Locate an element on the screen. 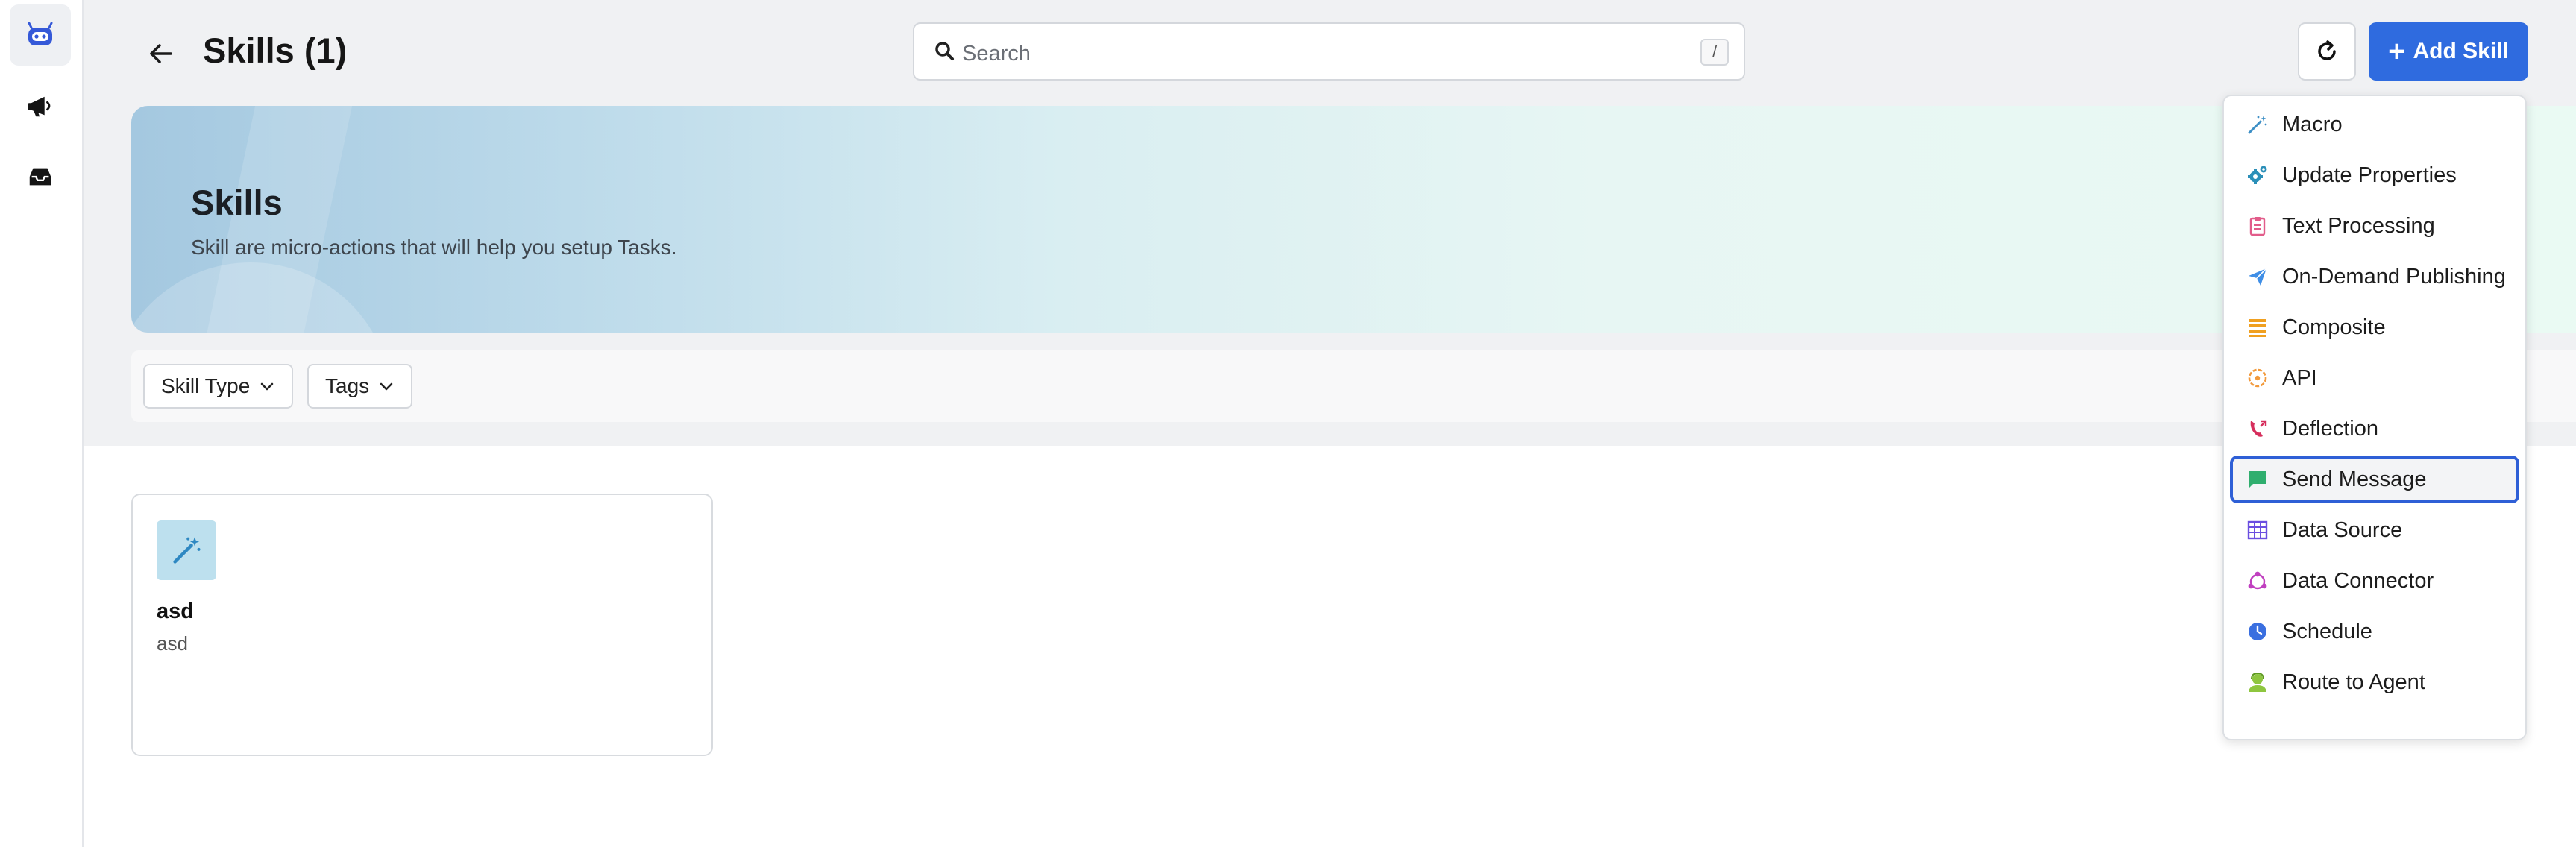 The image size is (2576, 847). menu-item-label: Data Source is located at coordinates (2343, 529).